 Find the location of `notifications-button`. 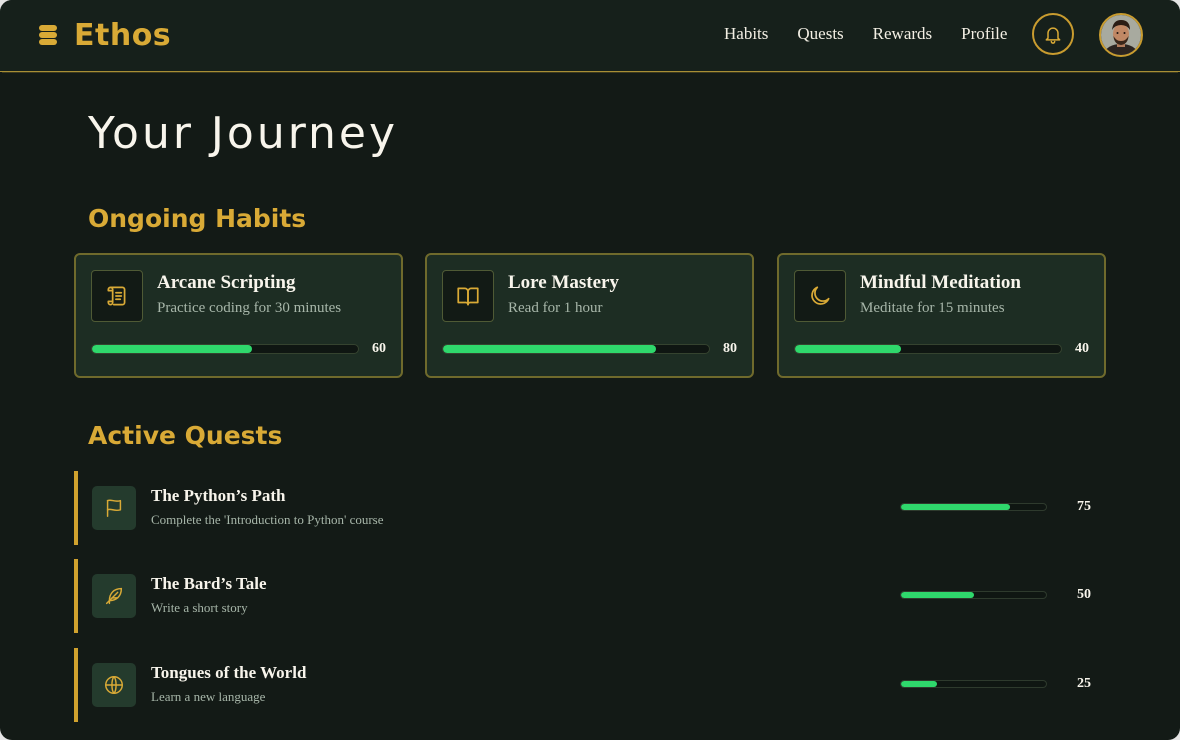

notifications-button is located at coordinates (1053, 34).